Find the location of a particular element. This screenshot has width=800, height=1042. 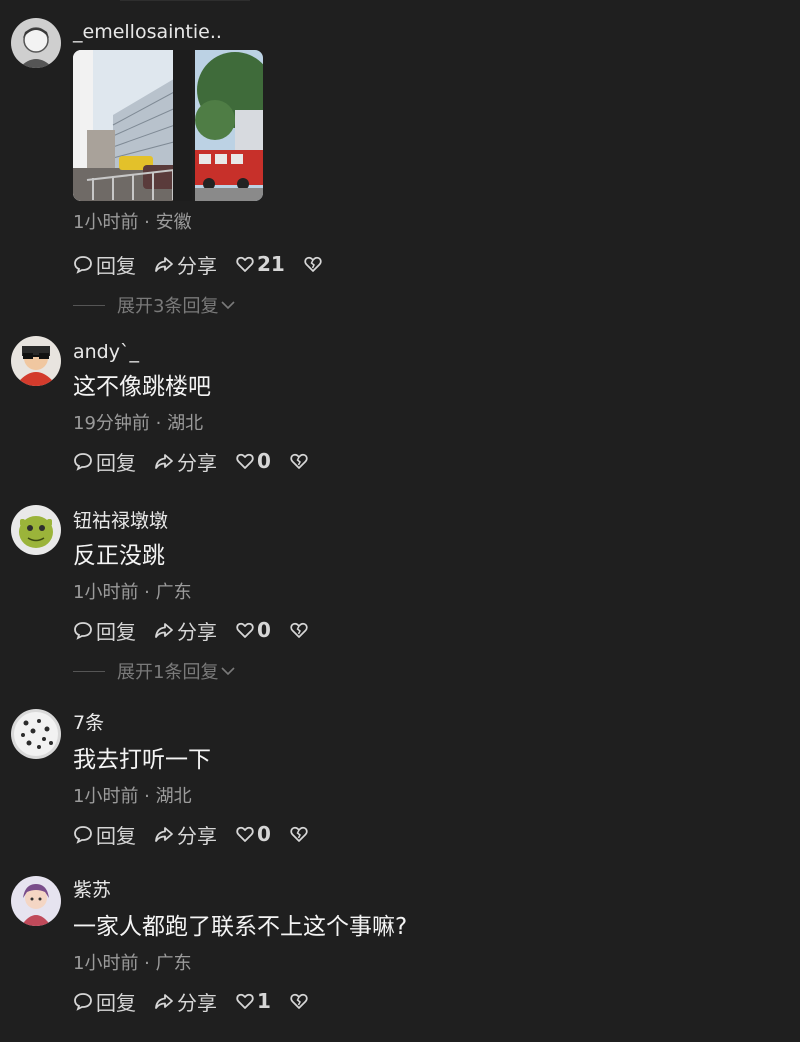

comment-meta: 19分钟前 · 湖北 is located at coordinates (138, 423).